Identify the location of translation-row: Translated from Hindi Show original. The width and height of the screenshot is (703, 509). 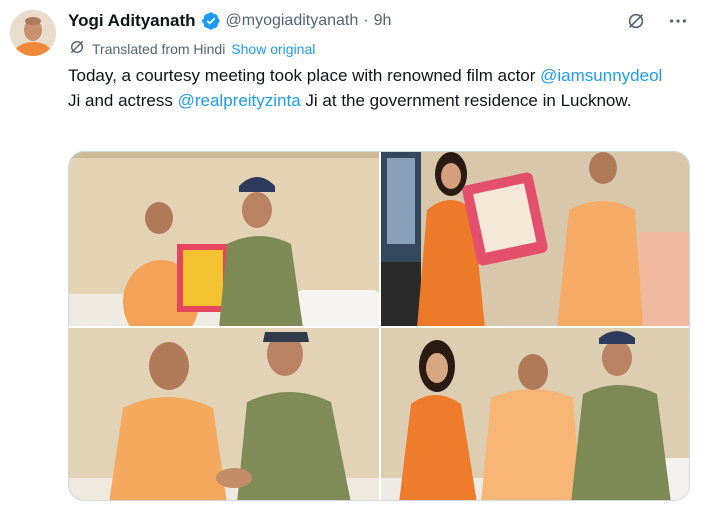
(191, 48).